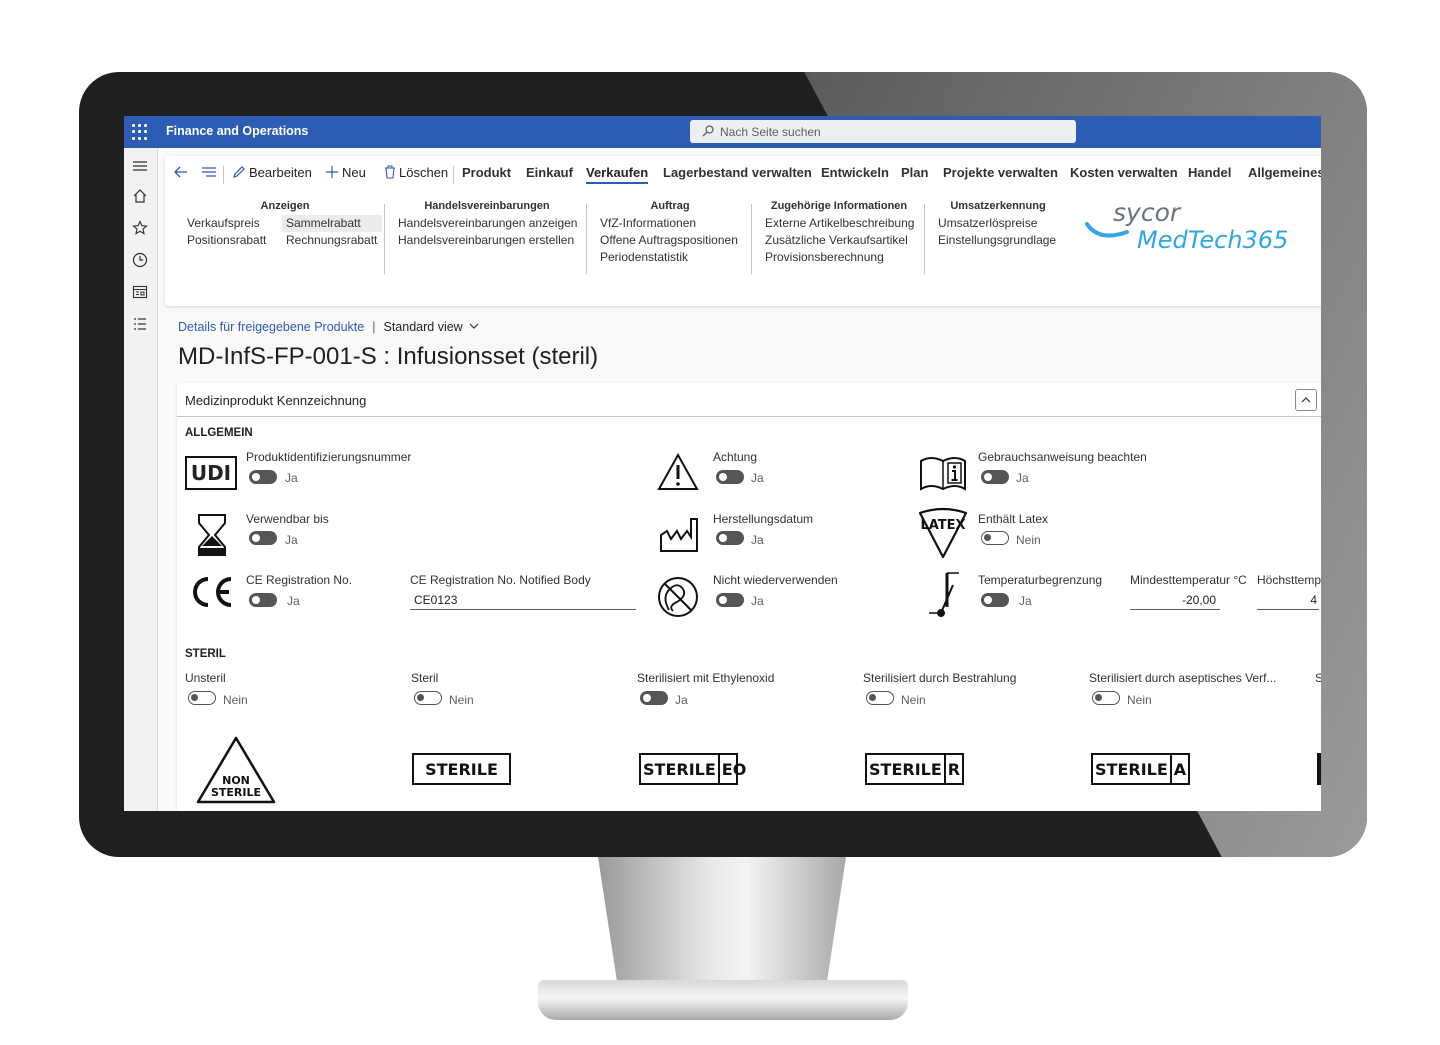 The image size is (1440, 1045). Describe the element at coordinates (1213, 240) in the screenshot. I see `logo-medtech-text: MedTech365` at that location.